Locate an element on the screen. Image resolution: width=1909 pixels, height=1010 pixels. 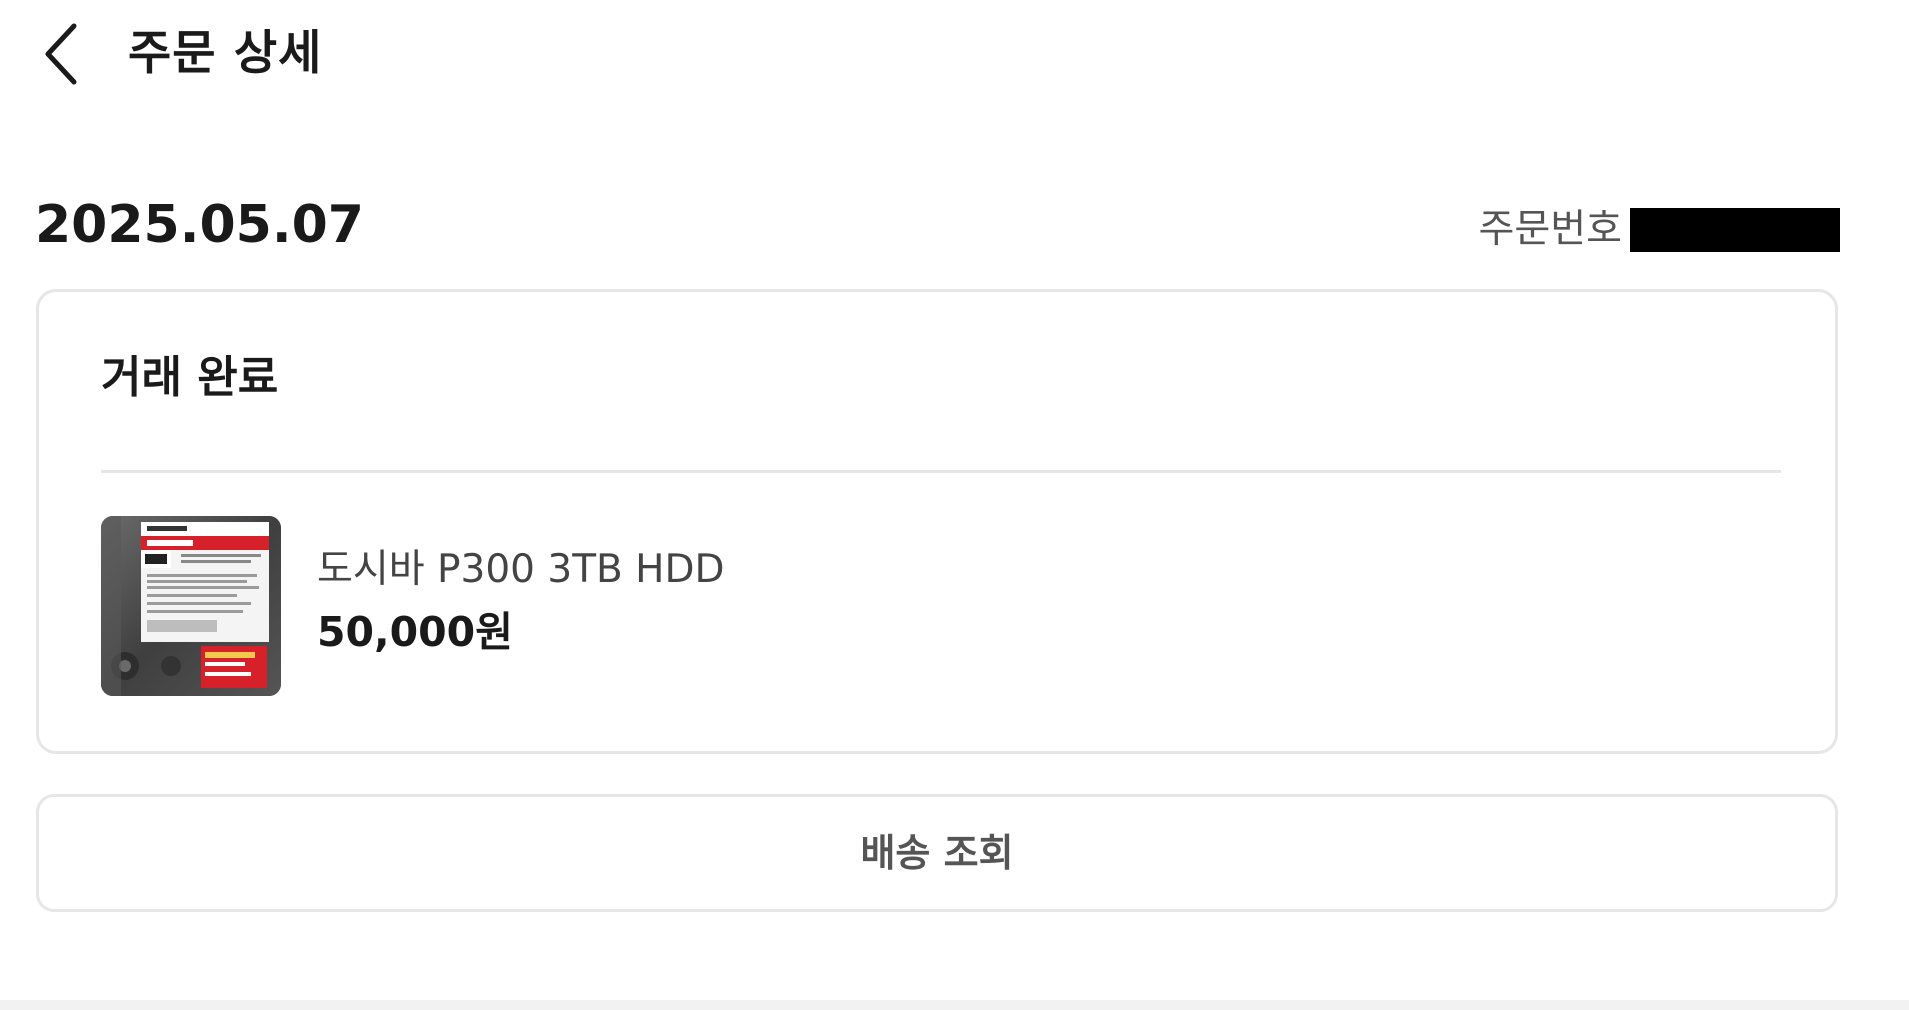
order-number: 주문번호 is located at coordinates (1659, 230).